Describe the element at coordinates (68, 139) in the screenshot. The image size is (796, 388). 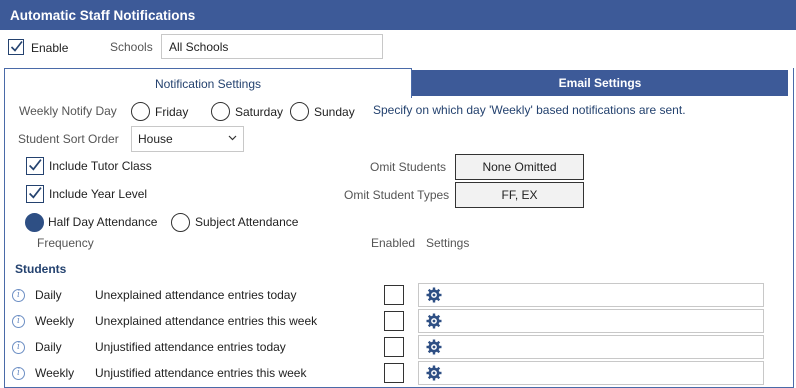
I see `sort-order-label: Student Sort Order` at that location.